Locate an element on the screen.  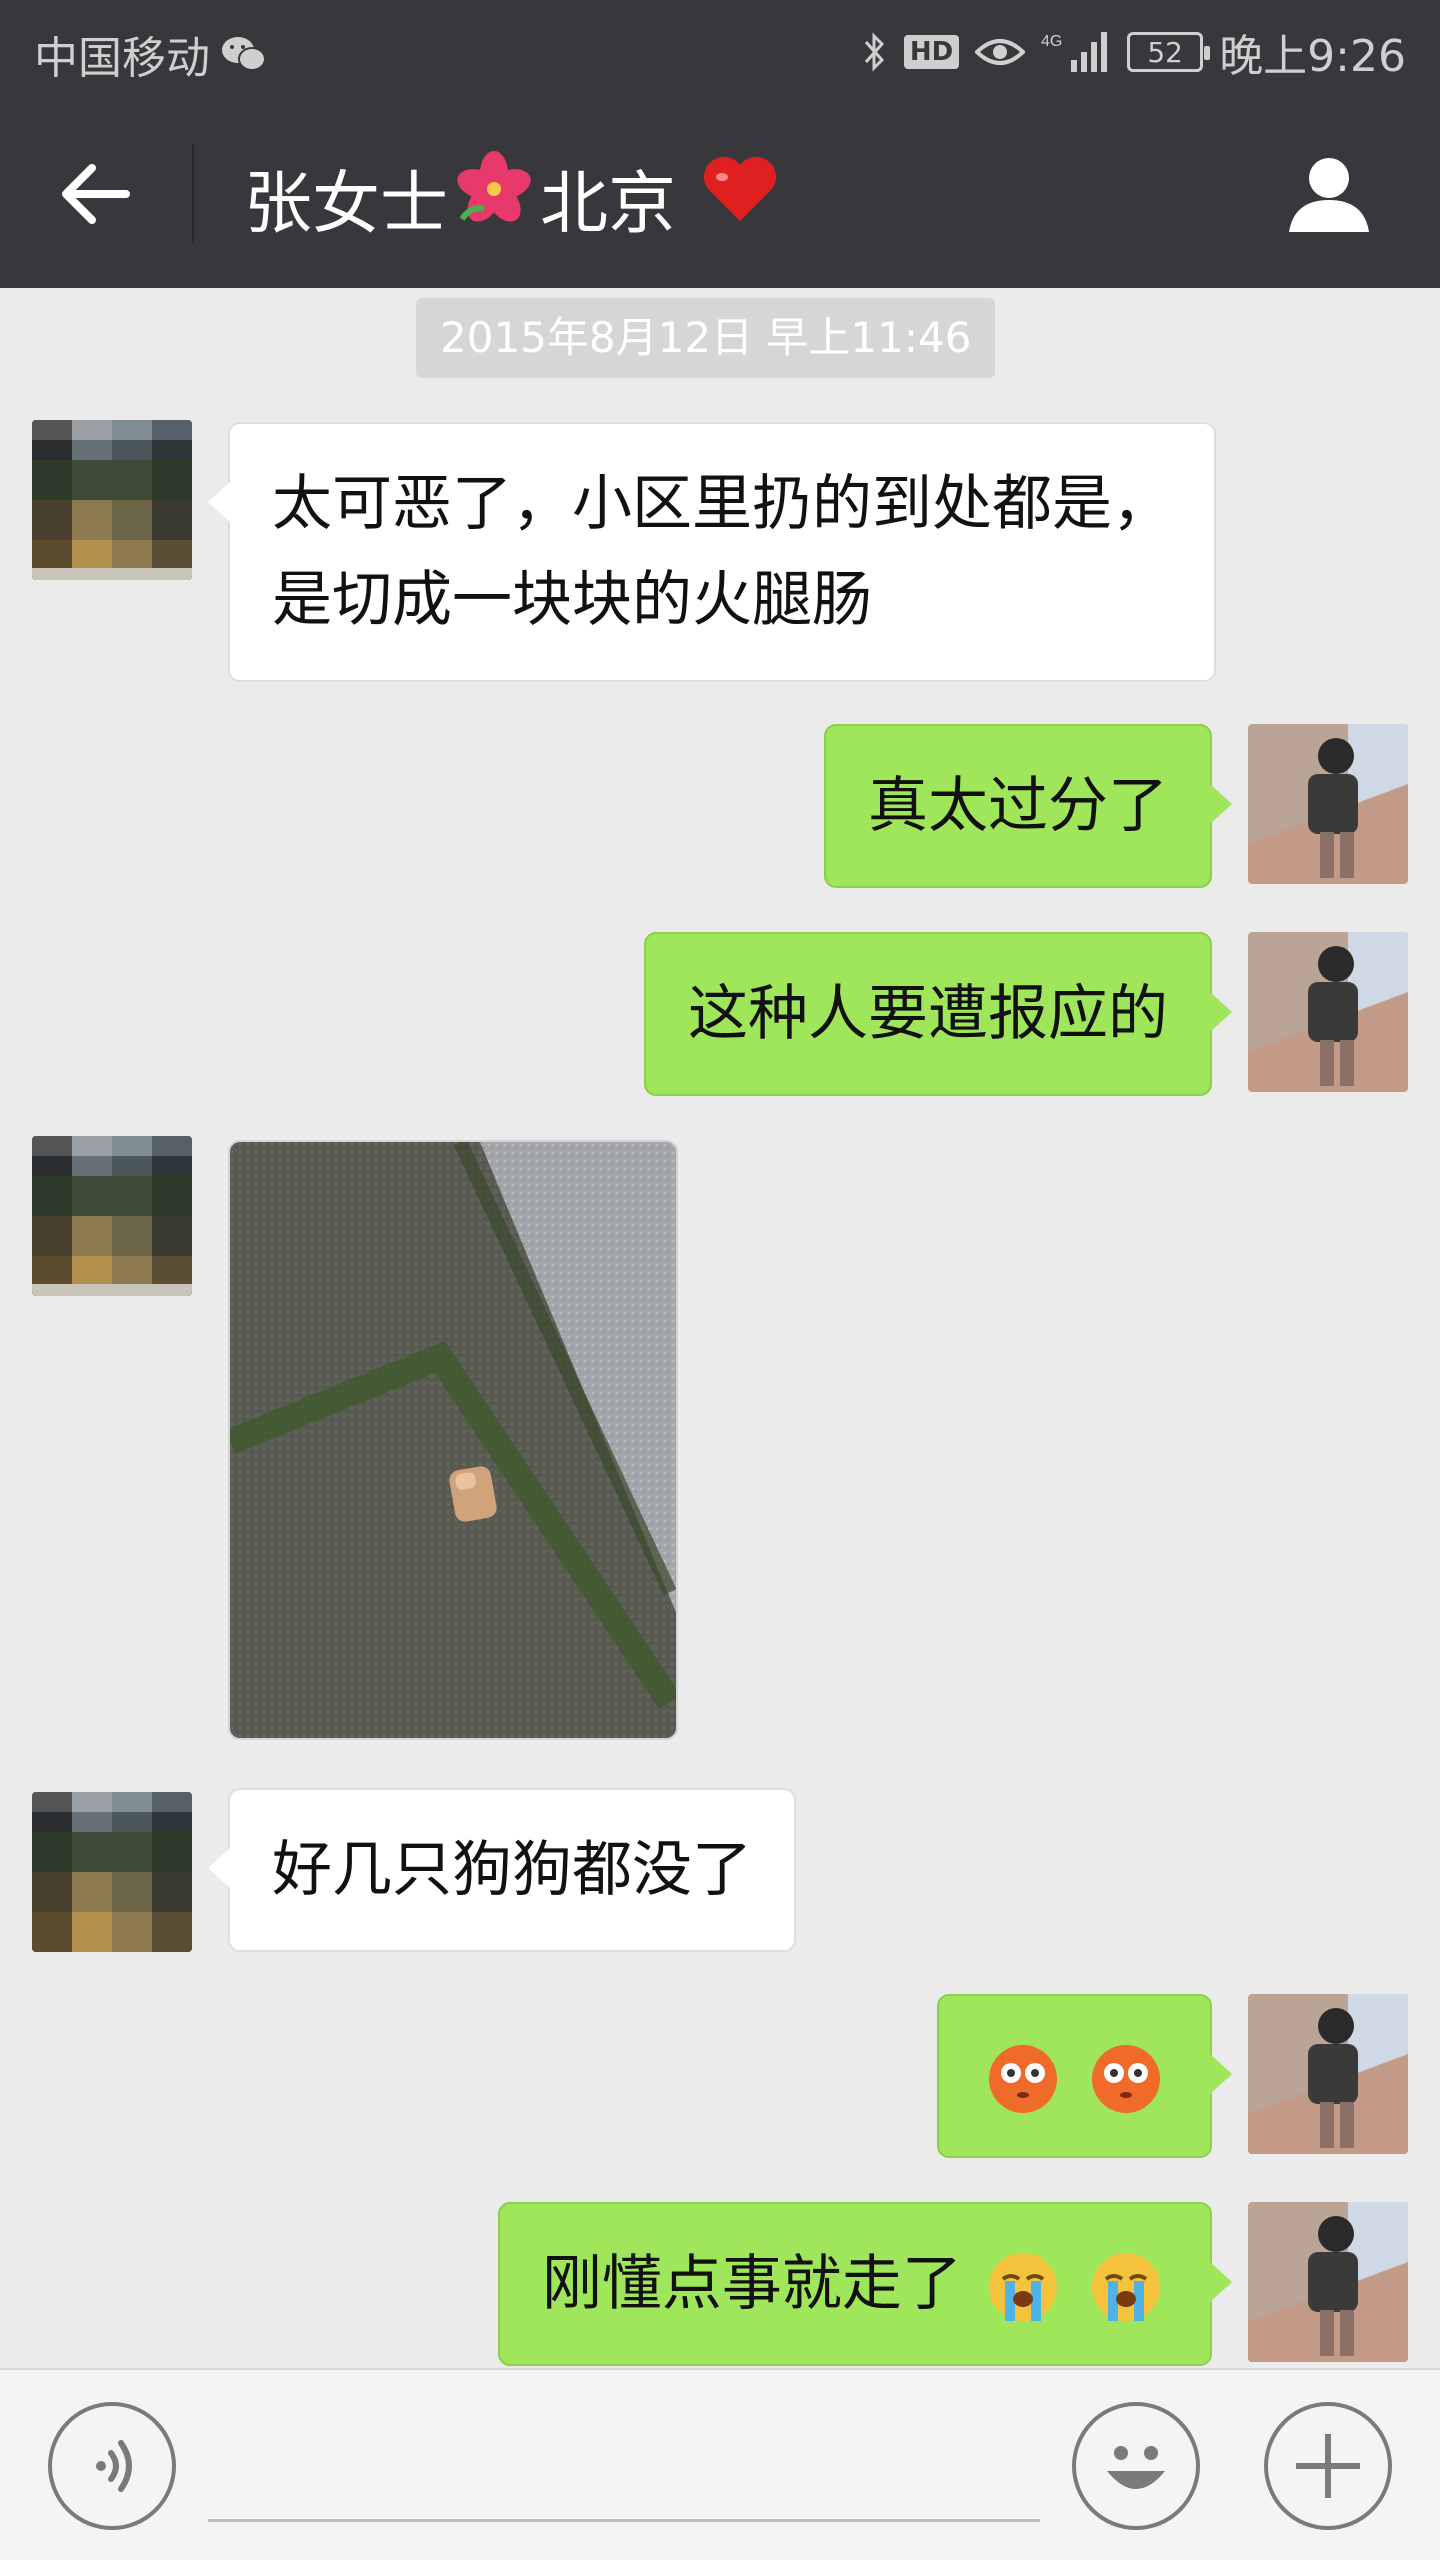
profile-icon is located at coordinates (1329, 195).